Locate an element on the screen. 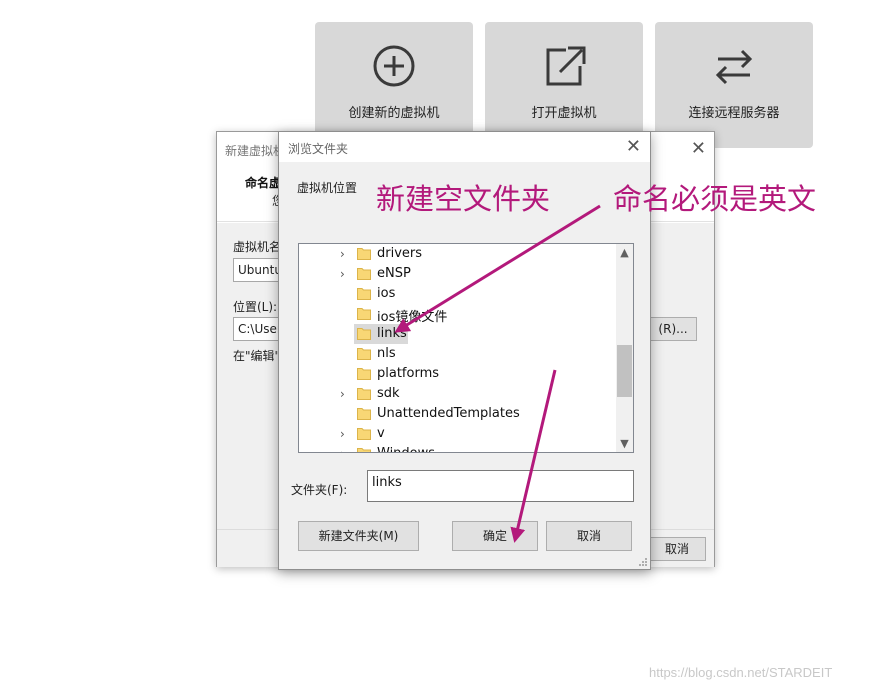 The width and height of the screenshot is (886, 692). wizard-header-title: 命名虚 is located at coordinates (263, 183).